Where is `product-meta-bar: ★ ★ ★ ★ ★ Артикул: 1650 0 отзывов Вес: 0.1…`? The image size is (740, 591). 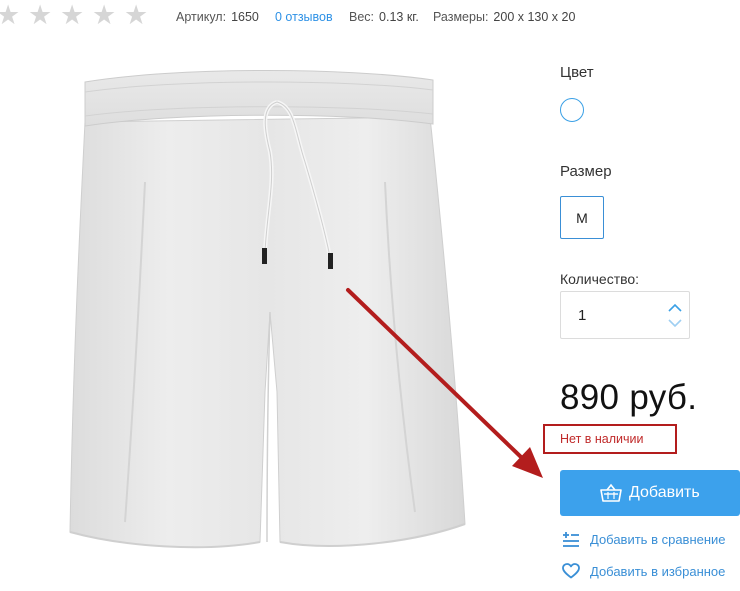 product-meta-bar: ★ ★ ★ ★ ★ Артикул: 1650 0 отзывов Вес: 0.1… is located at coordinates (370, 17).